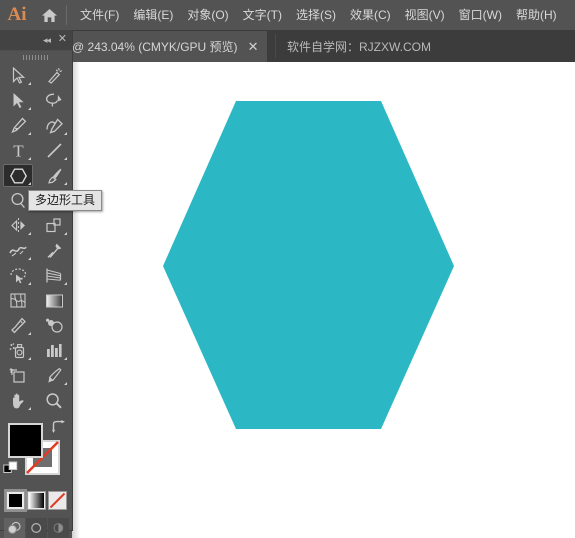 Image resolution: width=575 pixels, height=538 pixels. I want to click on hand-tool, so click(18, 400).